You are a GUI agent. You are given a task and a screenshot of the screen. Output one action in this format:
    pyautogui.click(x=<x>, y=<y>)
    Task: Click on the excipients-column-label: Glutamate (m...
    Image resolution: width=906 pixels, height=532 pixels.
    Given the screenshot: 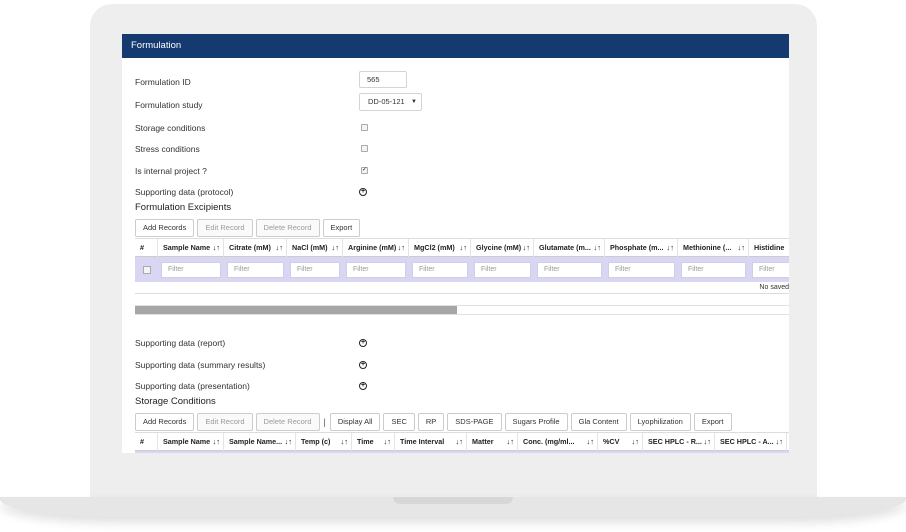 What is the action you would take?
    pyautogui.click(x=565, y=247)
    